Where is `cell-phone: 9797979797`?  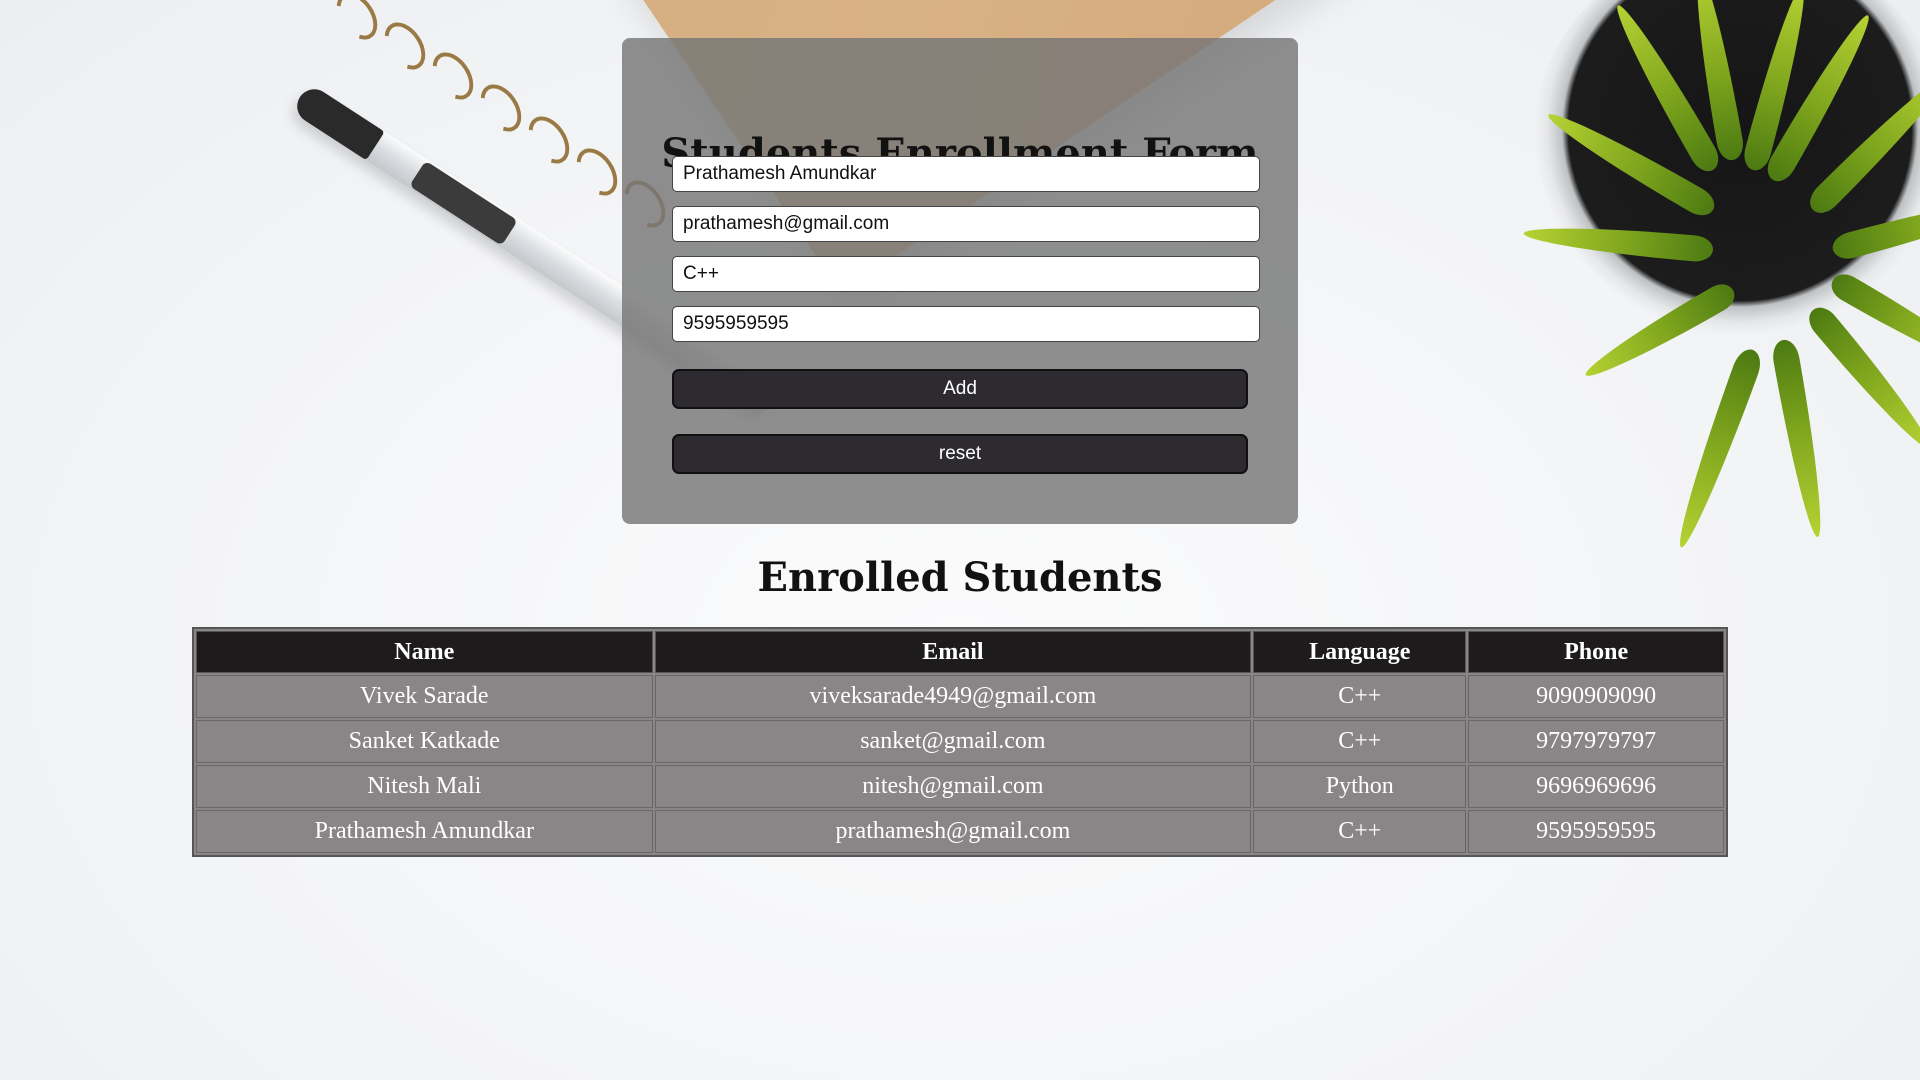
cell-phone: 9797979797 is located at coordinates (1596, 741).